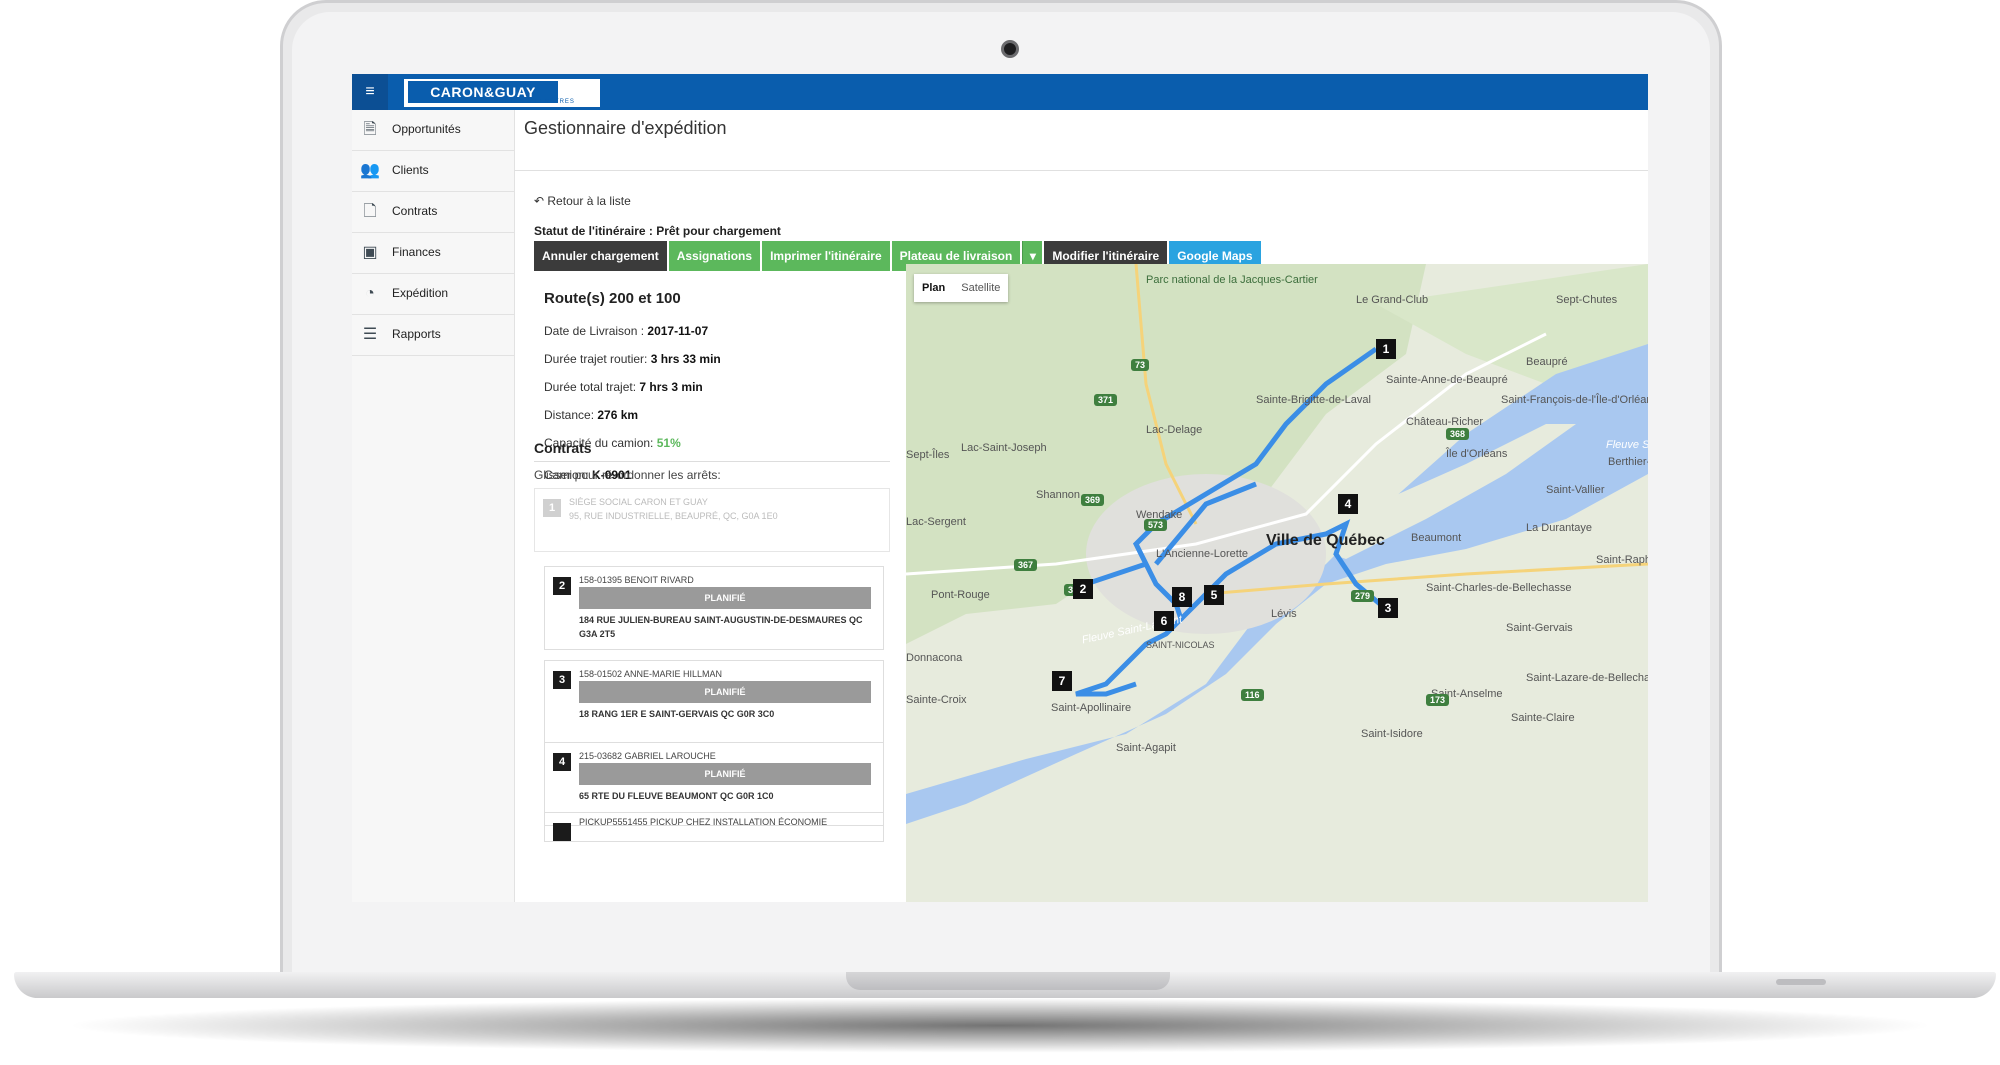 Image resolution: width=2000 pixels, height=1065 pixels. Describe the element at coordinates (426, 129) in the screenshot. I see `sidebar-item-label: Opportunités` at that location.